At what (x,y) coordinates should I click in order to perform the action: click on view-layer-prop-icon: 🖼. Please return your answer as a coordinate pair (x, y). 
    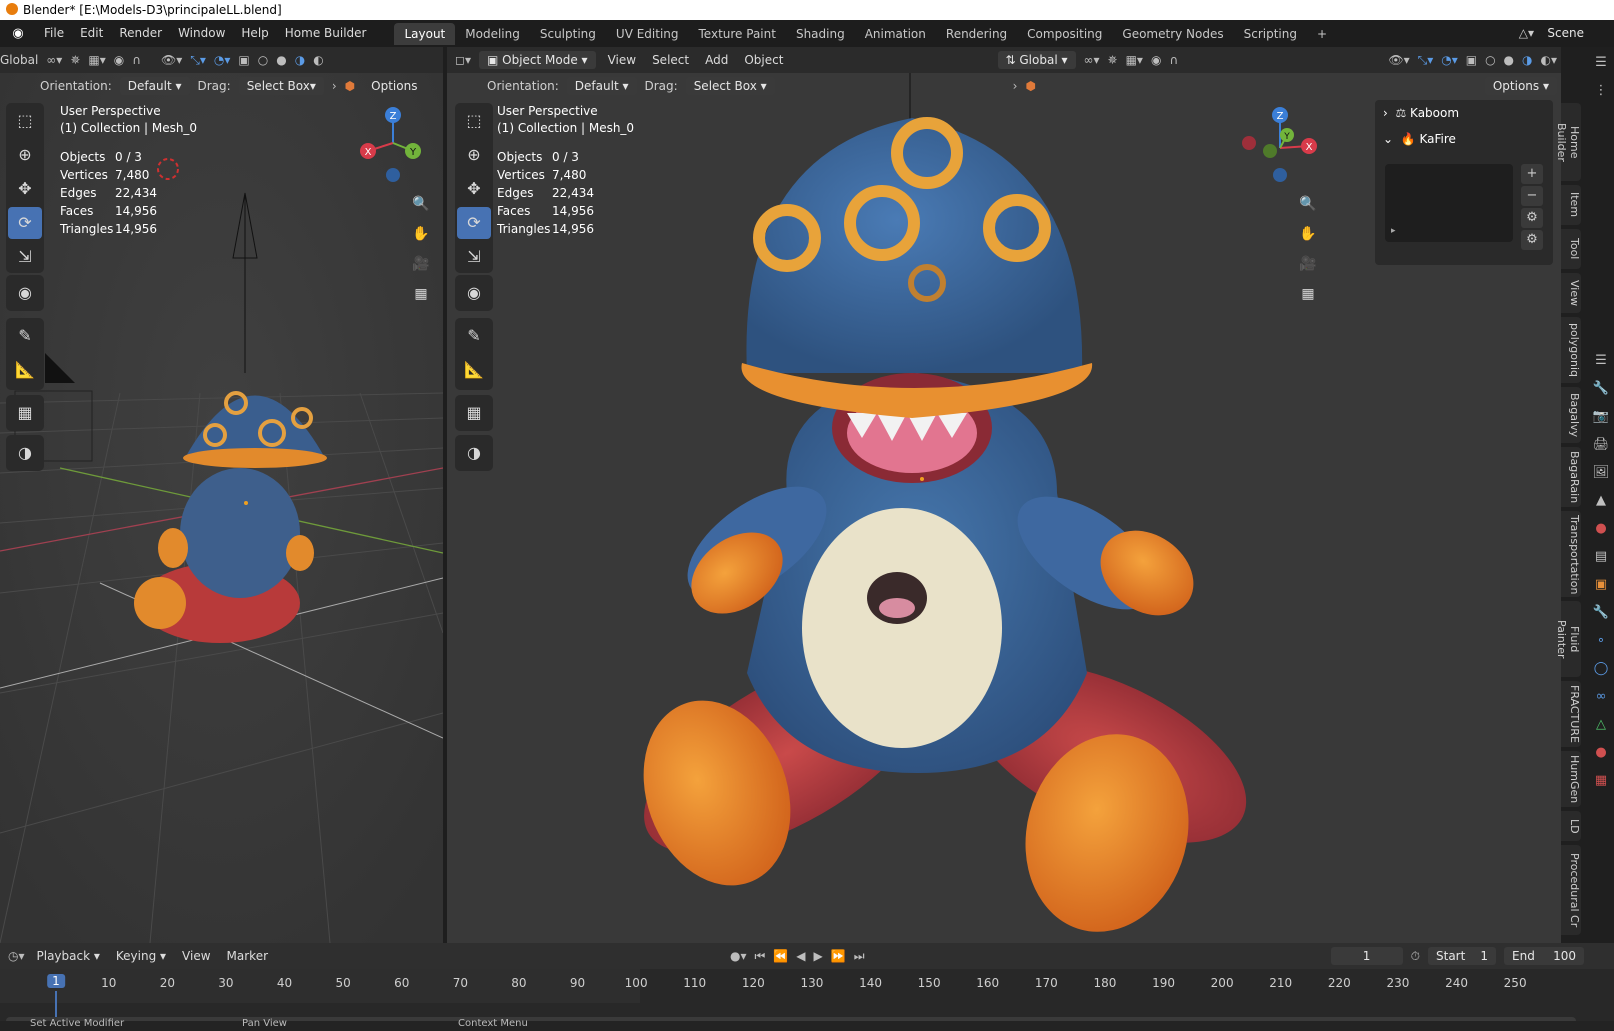
    Looking at the image, I should click on (1601, 473).